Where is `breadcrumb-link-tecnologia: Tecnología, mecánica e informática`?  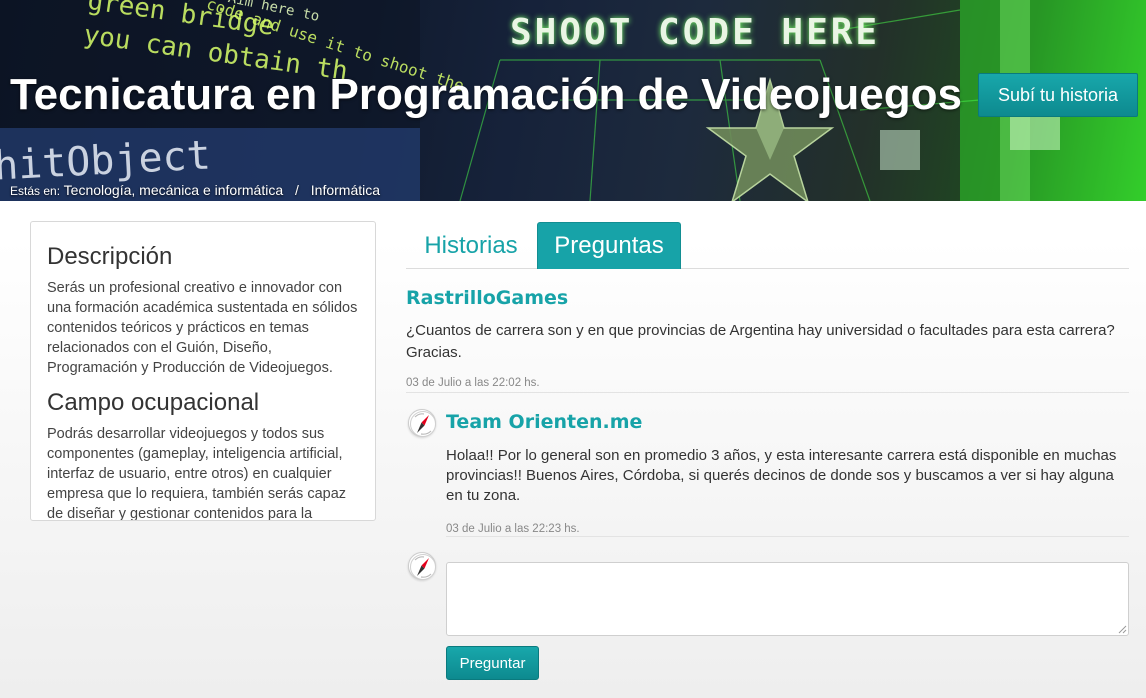
breadcrumb-link-tecnologia: Tecnología, mecánica e informática is located at coordinates (173, 190).